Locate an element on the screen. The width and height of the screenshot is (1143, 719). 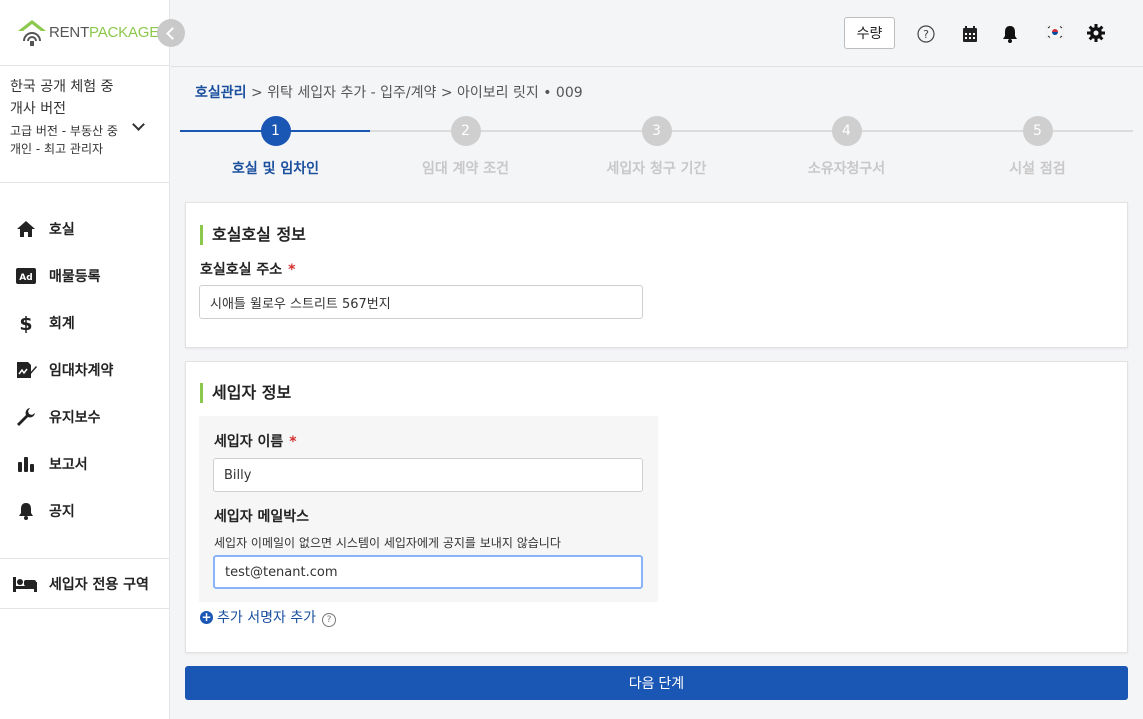
step-number: 2 is located at coordinates (465, 131).